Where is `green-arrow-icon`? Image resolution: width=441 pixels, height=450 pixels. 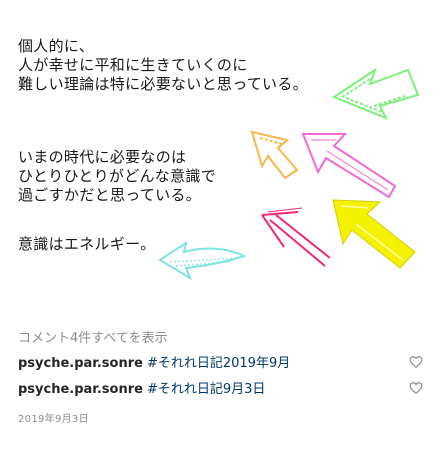 green-arrow-icon is located at coordinates (375, 93).